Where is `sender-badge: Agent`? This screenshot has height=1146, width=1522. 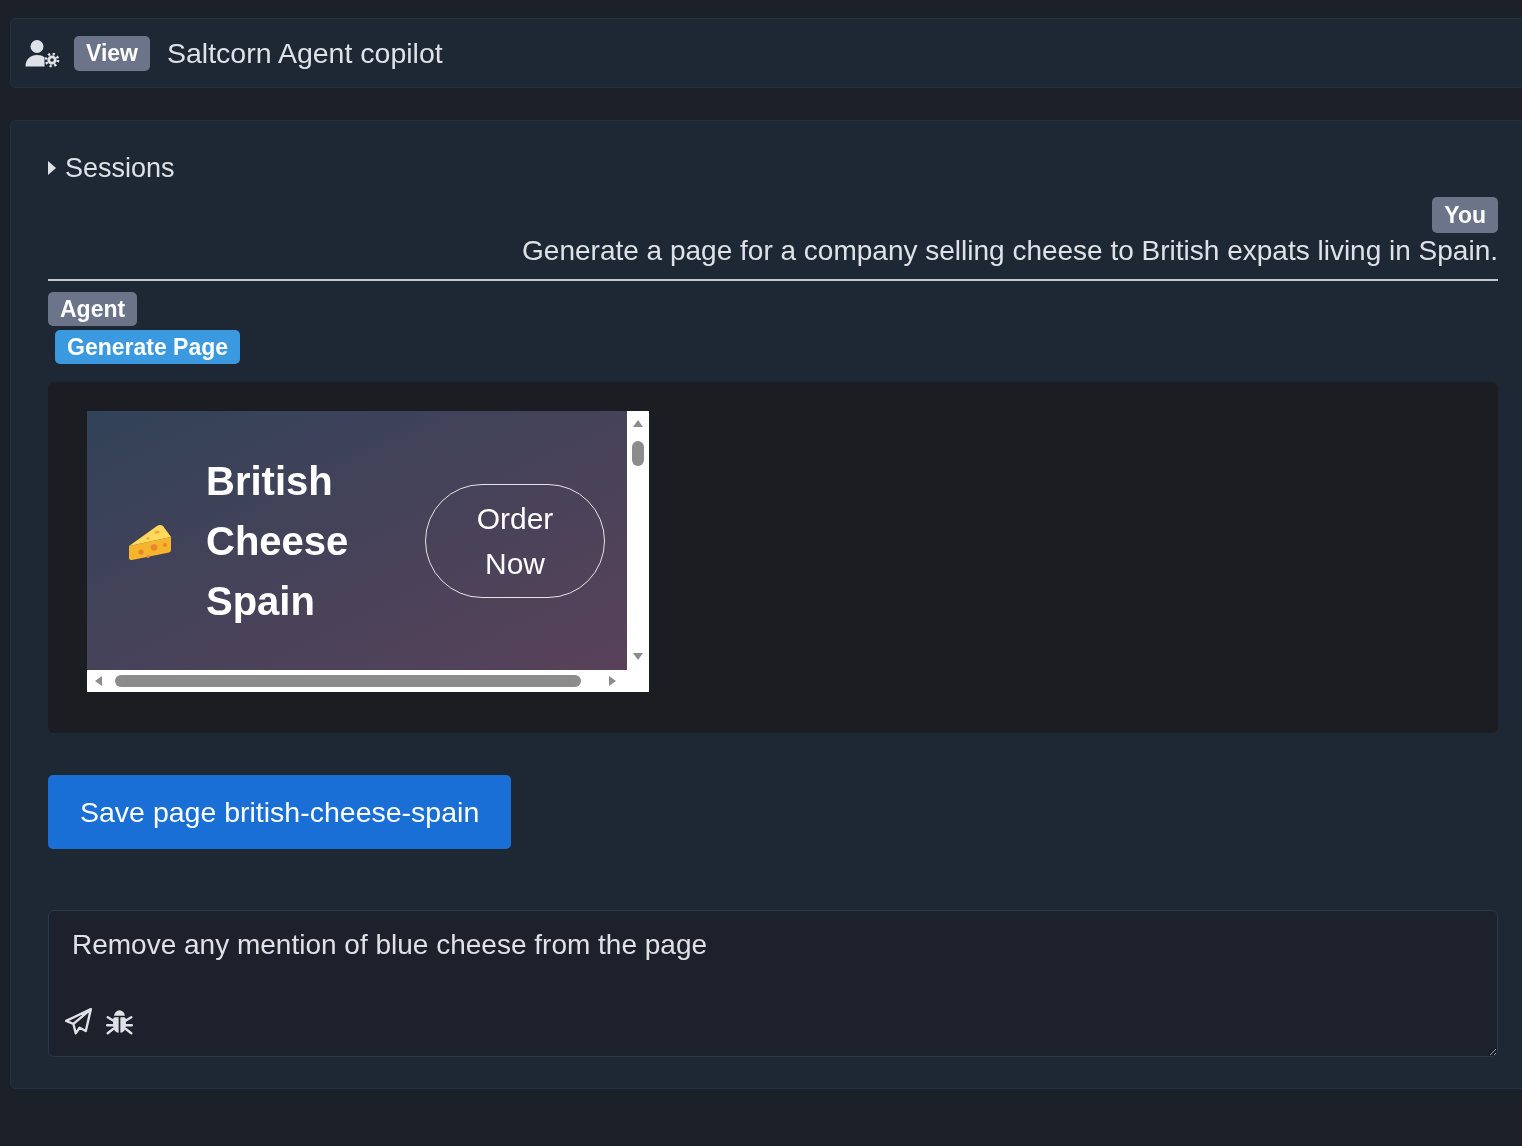
sender-badge: Agent is located at coordinates (93, 309).